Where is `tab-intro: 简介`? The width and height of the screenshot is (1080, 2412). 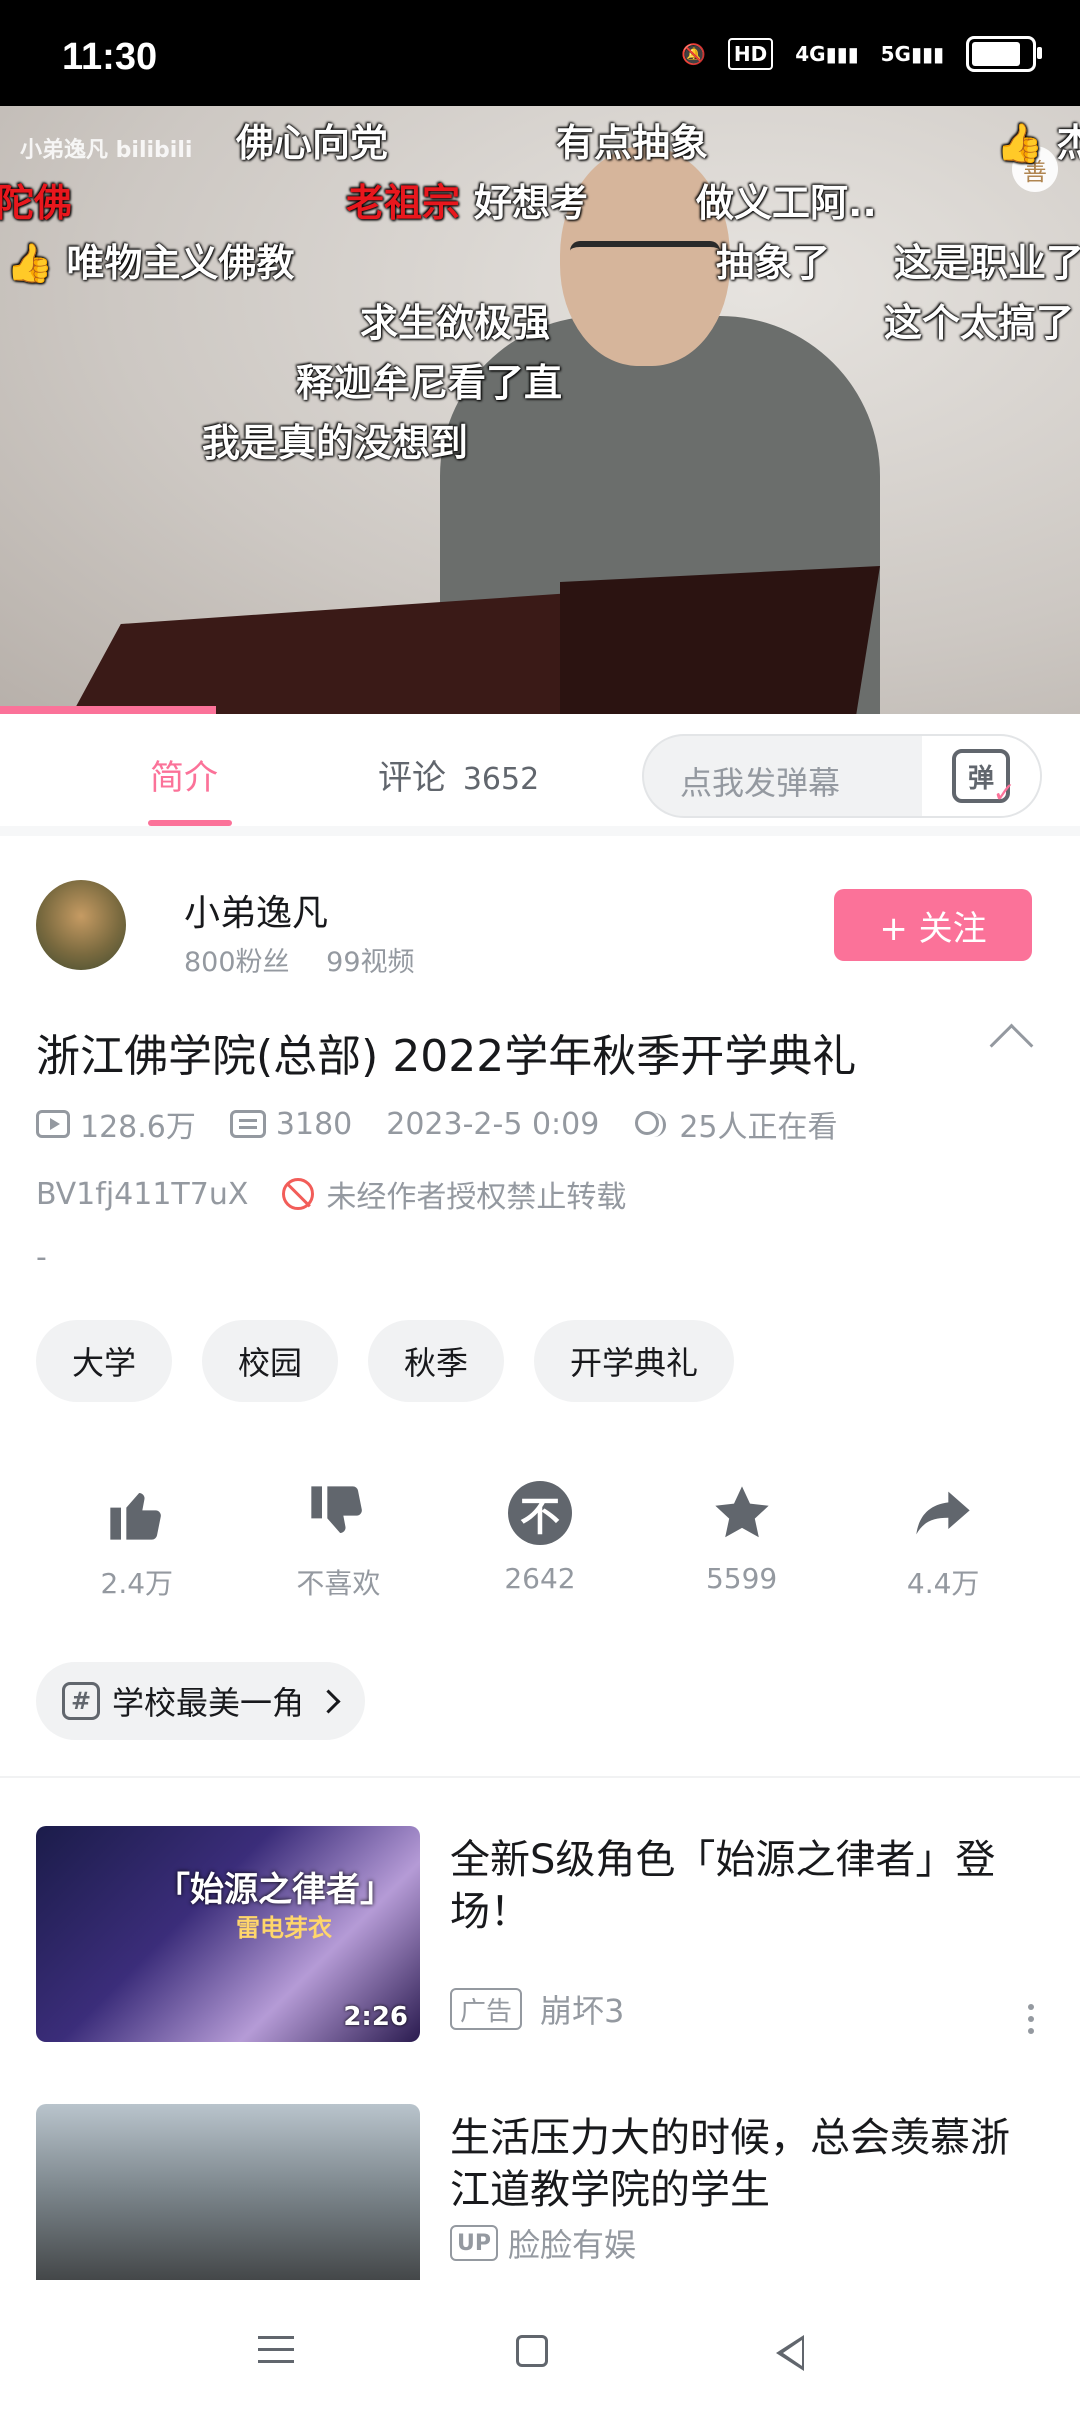
tab-intro: 简介 is located at coordinates (184, 774).